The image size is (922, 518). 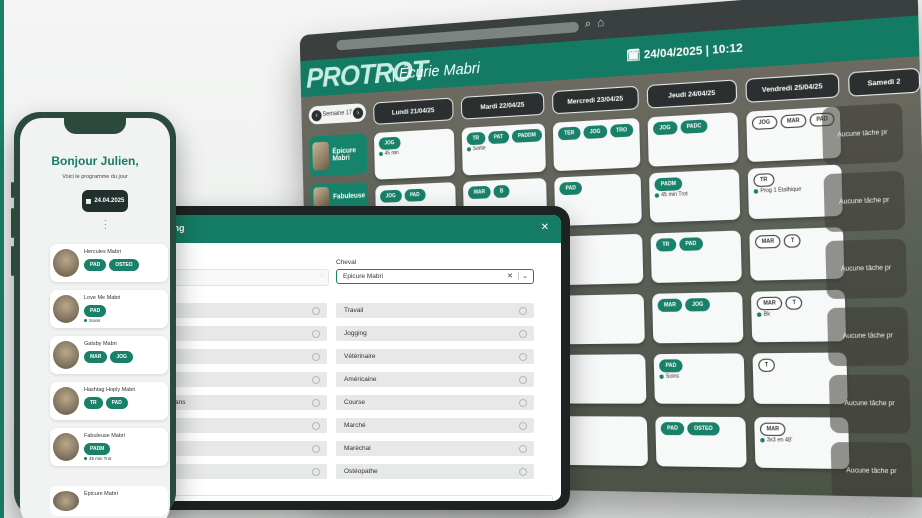 I want to click on task-cell: JOG 45 min, so click(x=414, y=154).